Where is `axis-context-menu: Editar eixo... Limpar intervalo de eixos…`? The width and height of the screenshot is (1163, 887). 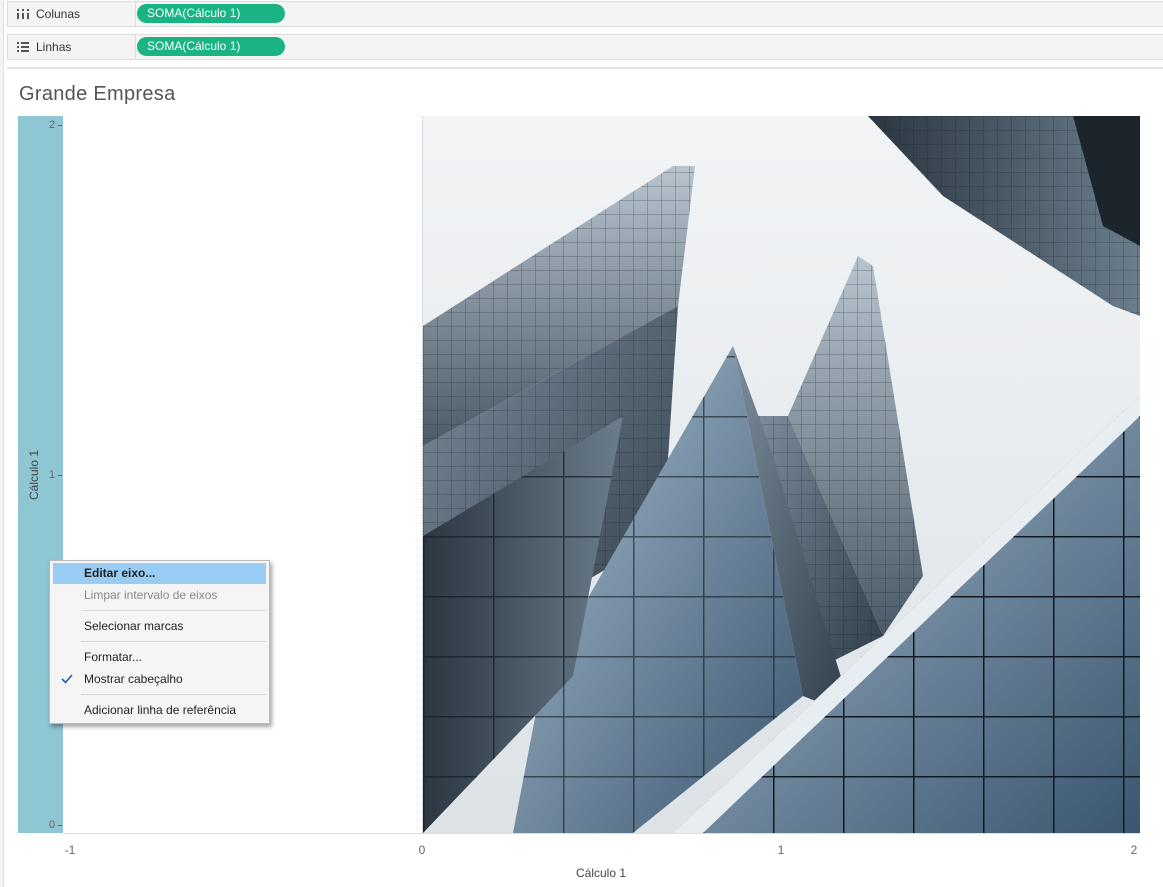 axis-context-menu: Editar eixo... Limpar intervalo de eixos… is located at coordinates (159, 642).